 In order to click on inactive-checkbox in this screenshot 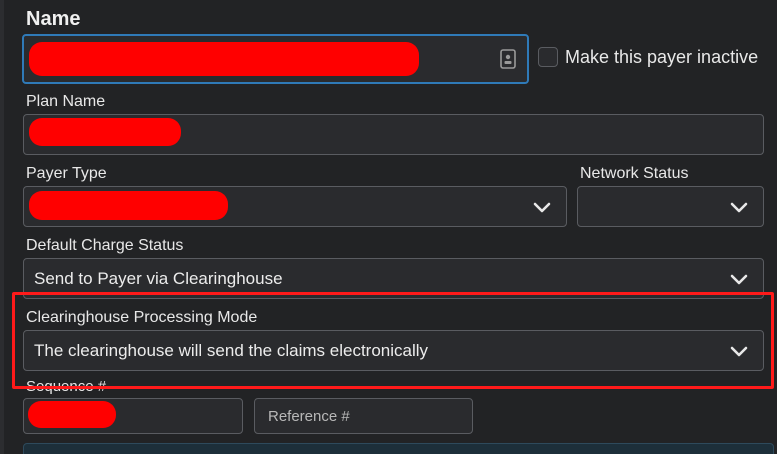, I will do `click(548, 57)`.